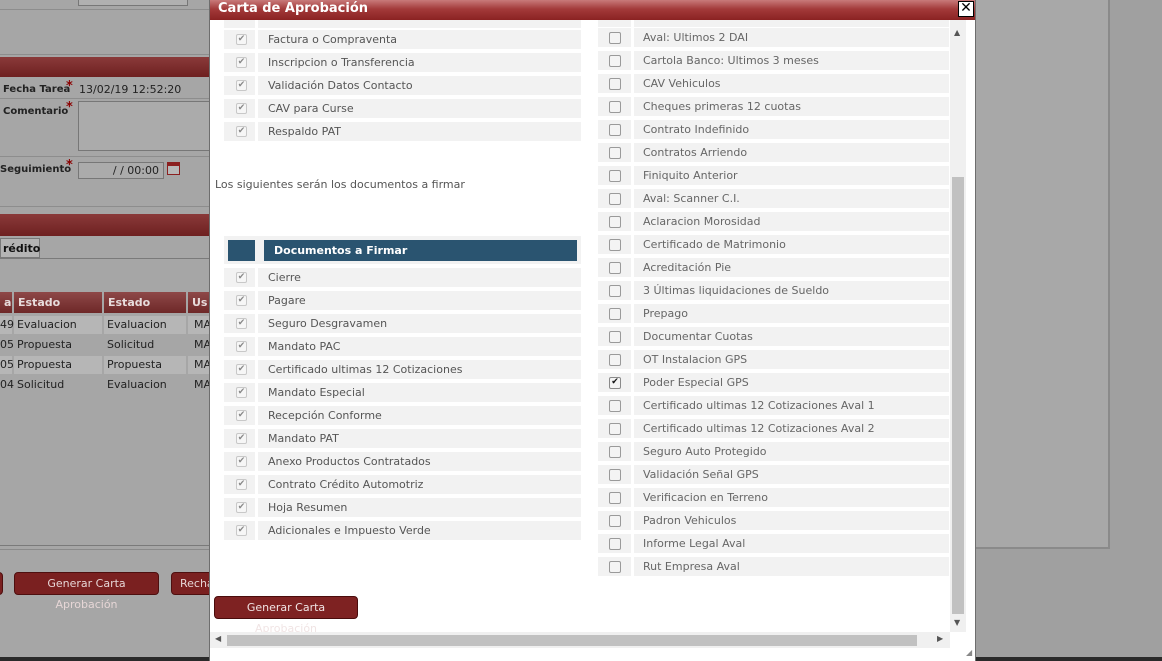  What do you see at coordinates (970, 652) in the screenshot?
I see `resize-handle-icon: ◢` at bounding box center [970, 652].